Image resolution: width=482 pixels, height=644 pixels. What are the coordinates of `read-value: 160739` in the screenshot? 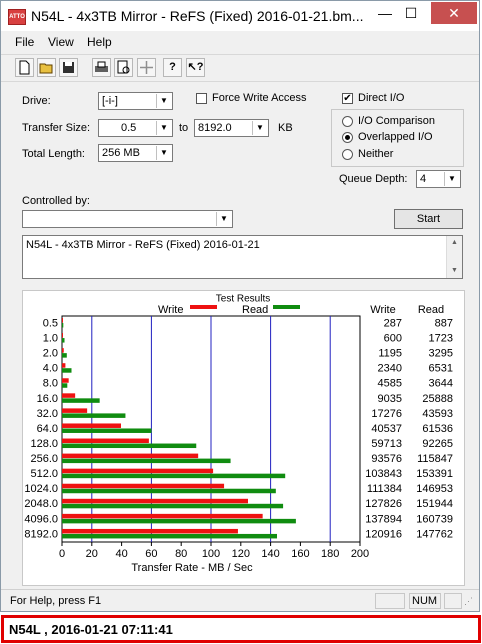 It's located at (434, 519).